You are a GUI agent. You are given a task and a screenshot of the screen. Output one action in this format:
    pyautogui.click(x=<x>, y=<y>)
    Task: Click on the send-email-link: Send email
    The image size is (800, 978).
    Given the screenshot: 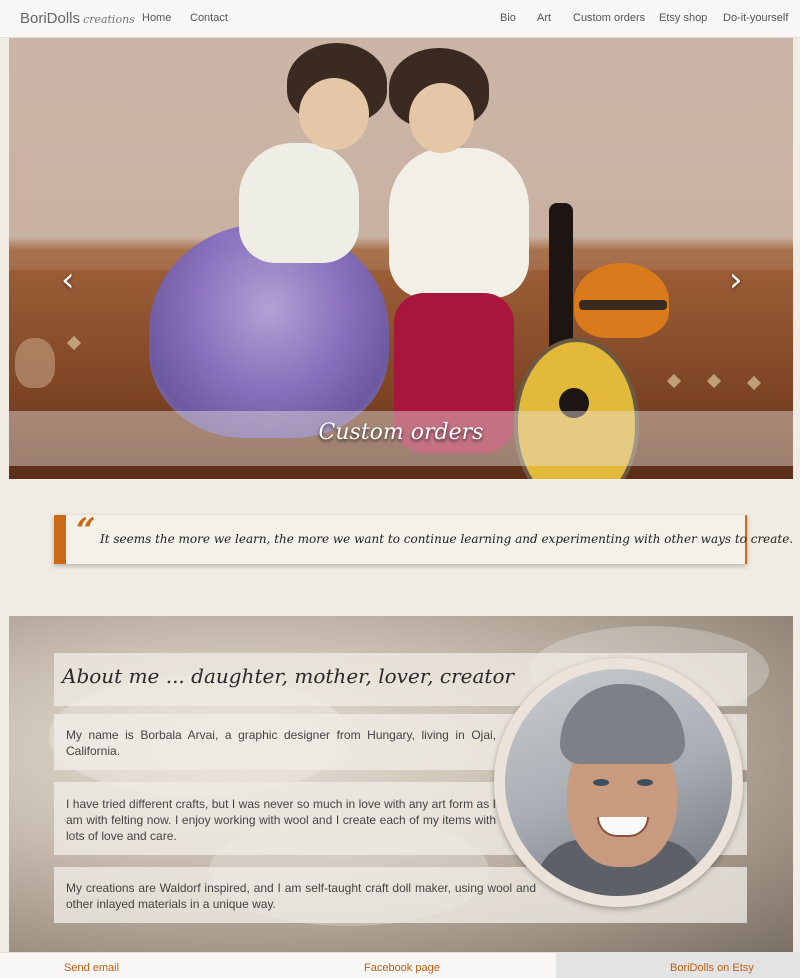 What is the action you would take?
    pyautogui.click(x=91, y=968)
    